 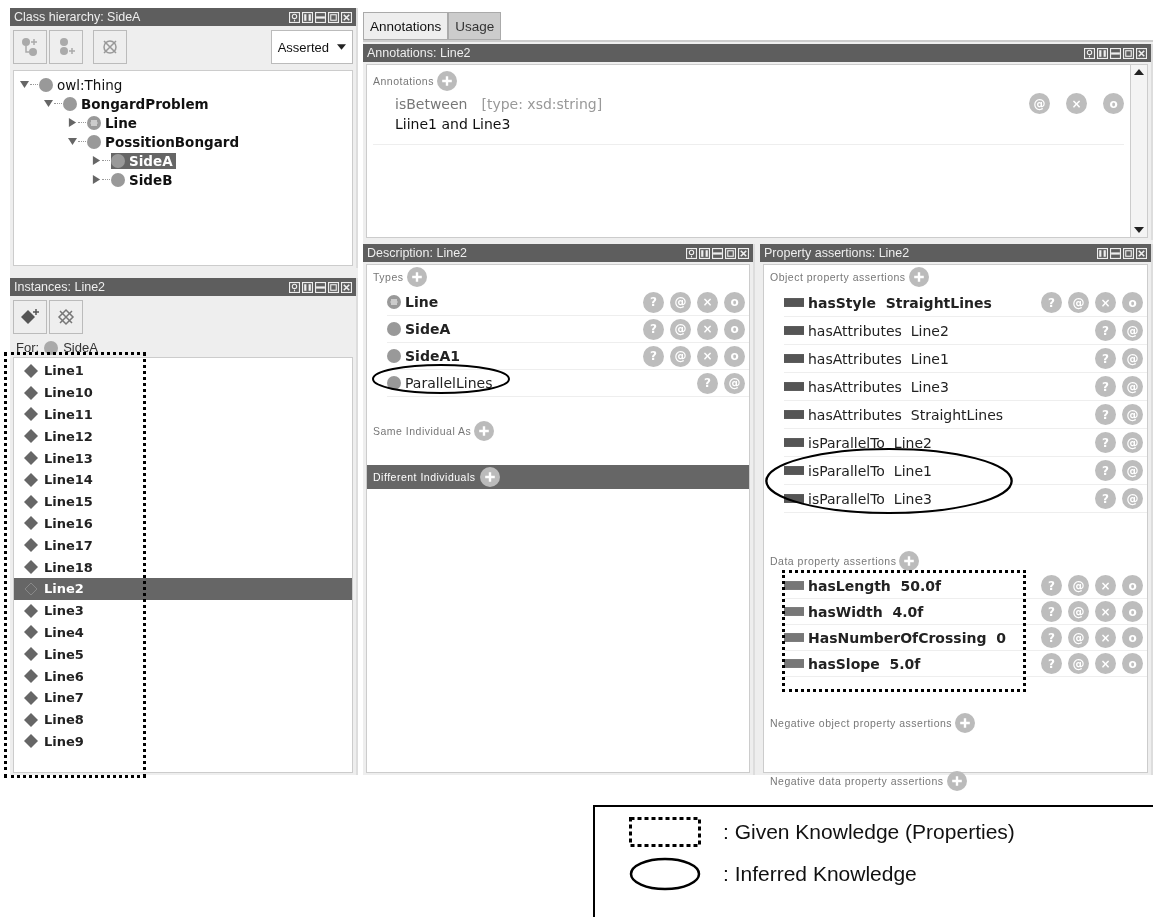 What do you see at coordinates (82, 84) in the screenshot?
I see `tree-item: owl:Thing` at bounding box center [82, 84].